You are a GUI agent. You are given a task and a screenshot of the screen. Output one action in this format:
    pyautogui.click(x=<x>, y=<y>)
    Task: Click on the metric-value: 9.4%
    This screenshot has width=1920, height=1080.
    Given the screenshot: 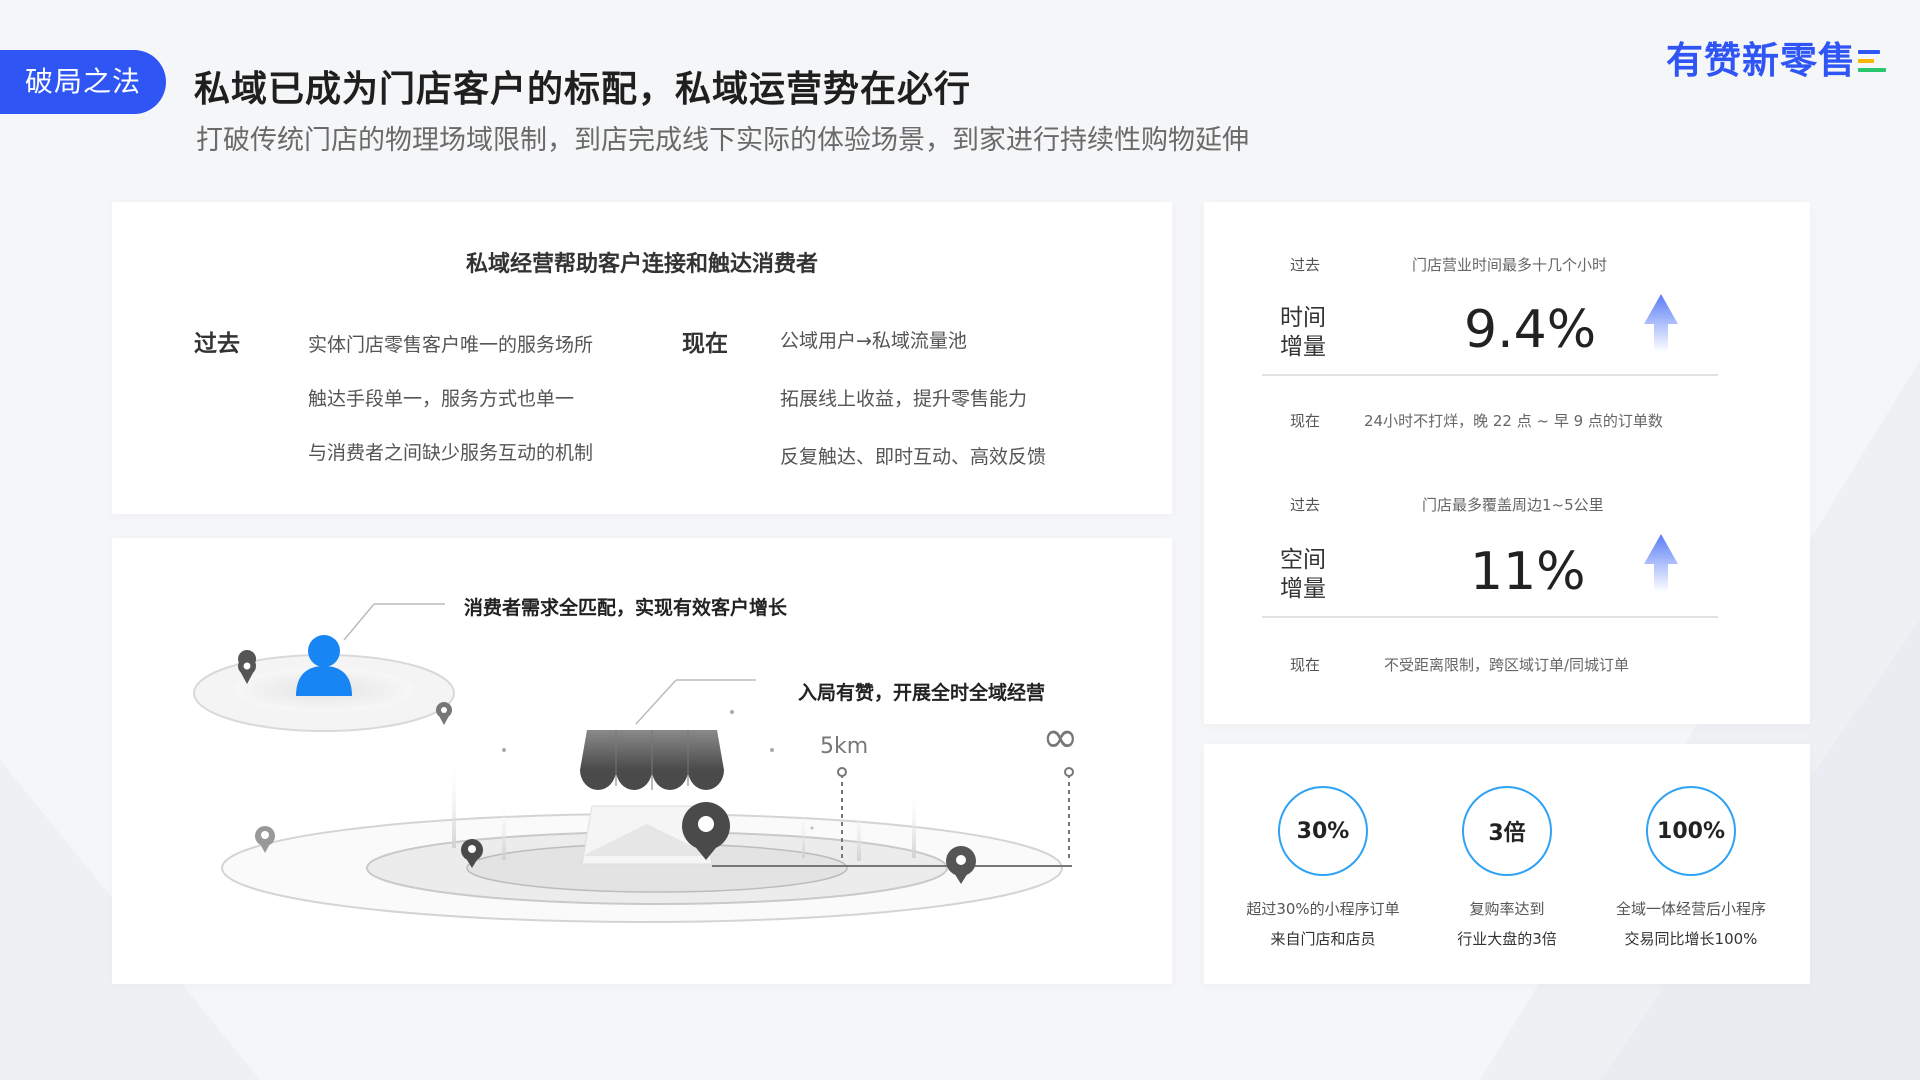 What is the action you would take?
    pyautogui.click(x=1530, y=330)
    